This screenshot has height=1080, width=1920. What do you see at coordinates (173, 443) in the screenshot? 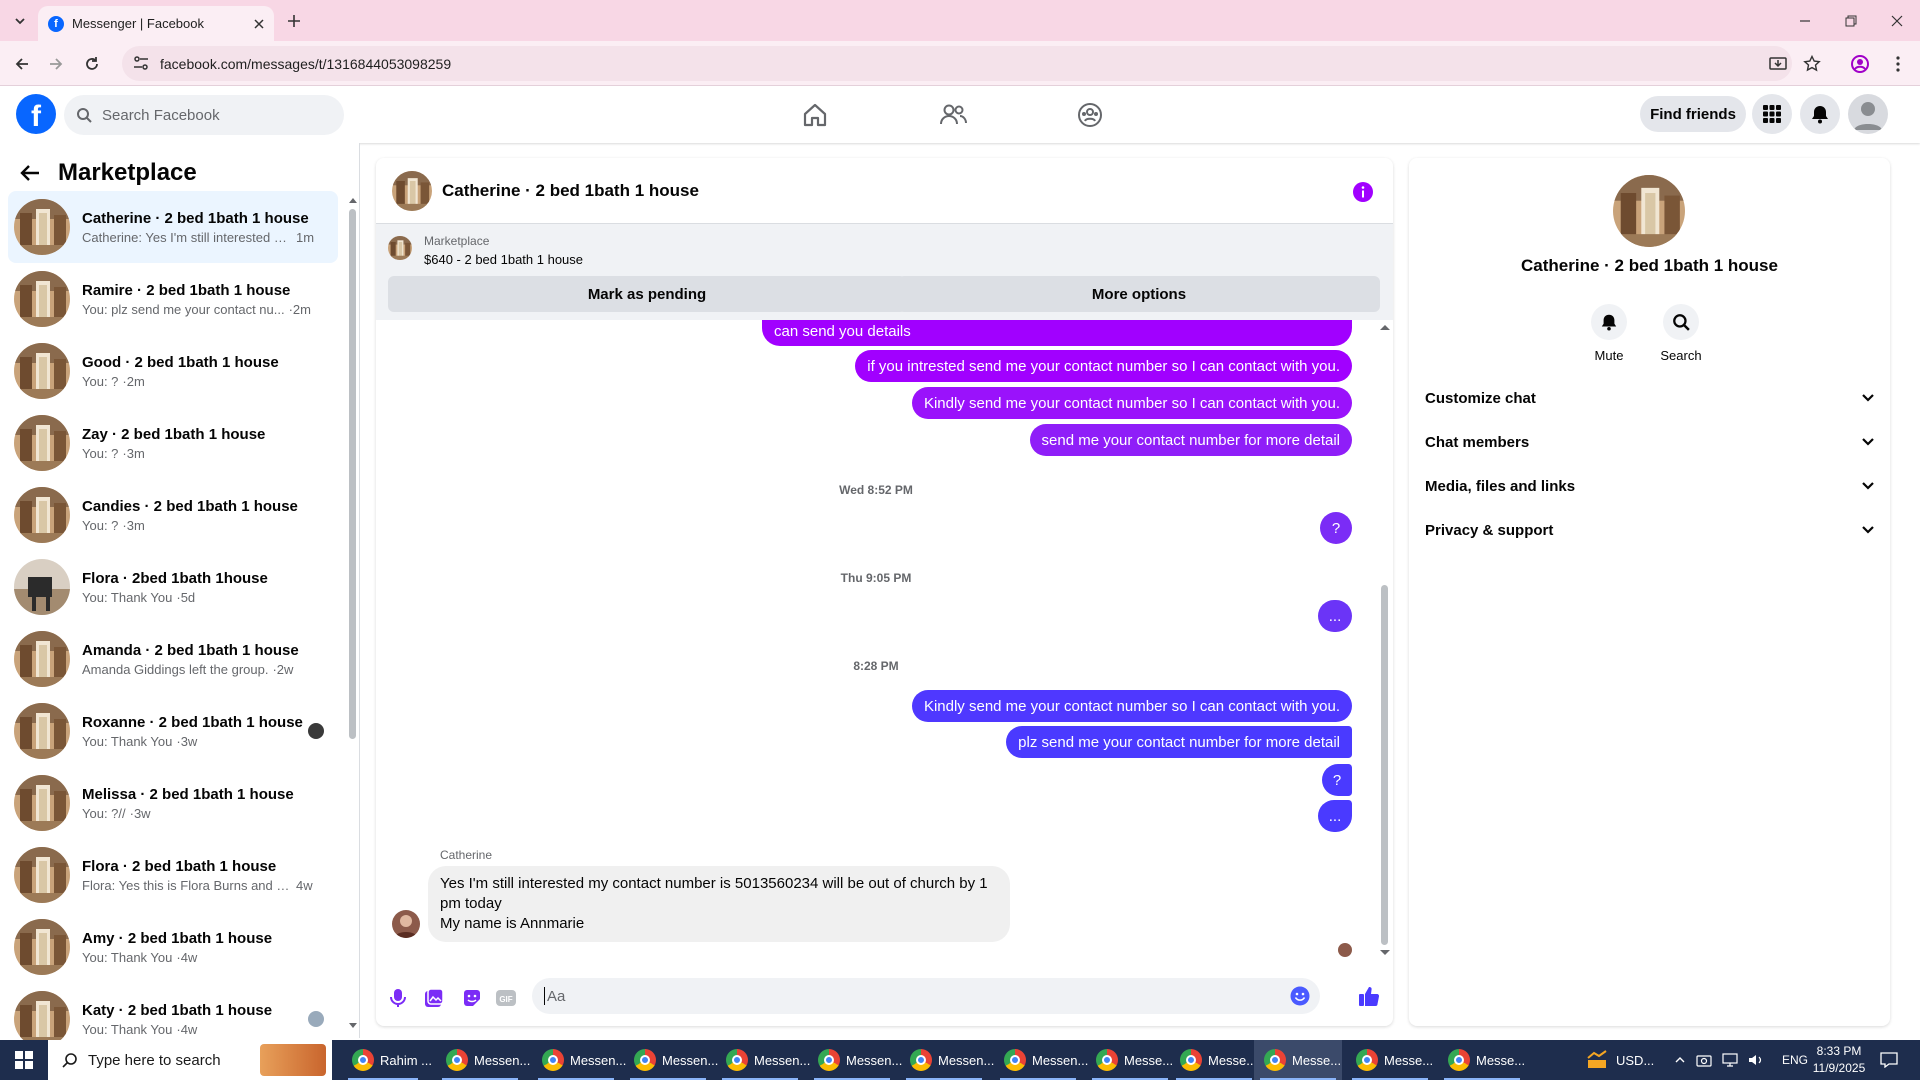
I see `conversation-item: Zay · 2 bed 1bath 1 house You: ? ·3m` at bounding box center [173, 443].